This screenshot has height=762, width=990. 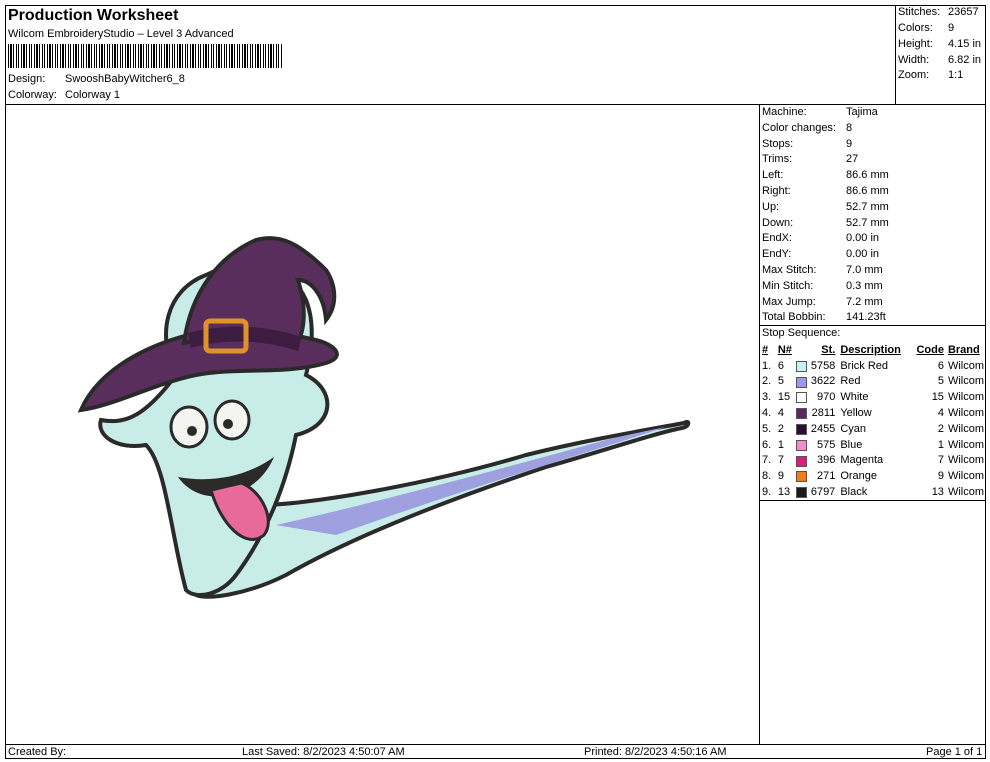 I want to click on summary-value: 1:1, so click(x=956, y=75).